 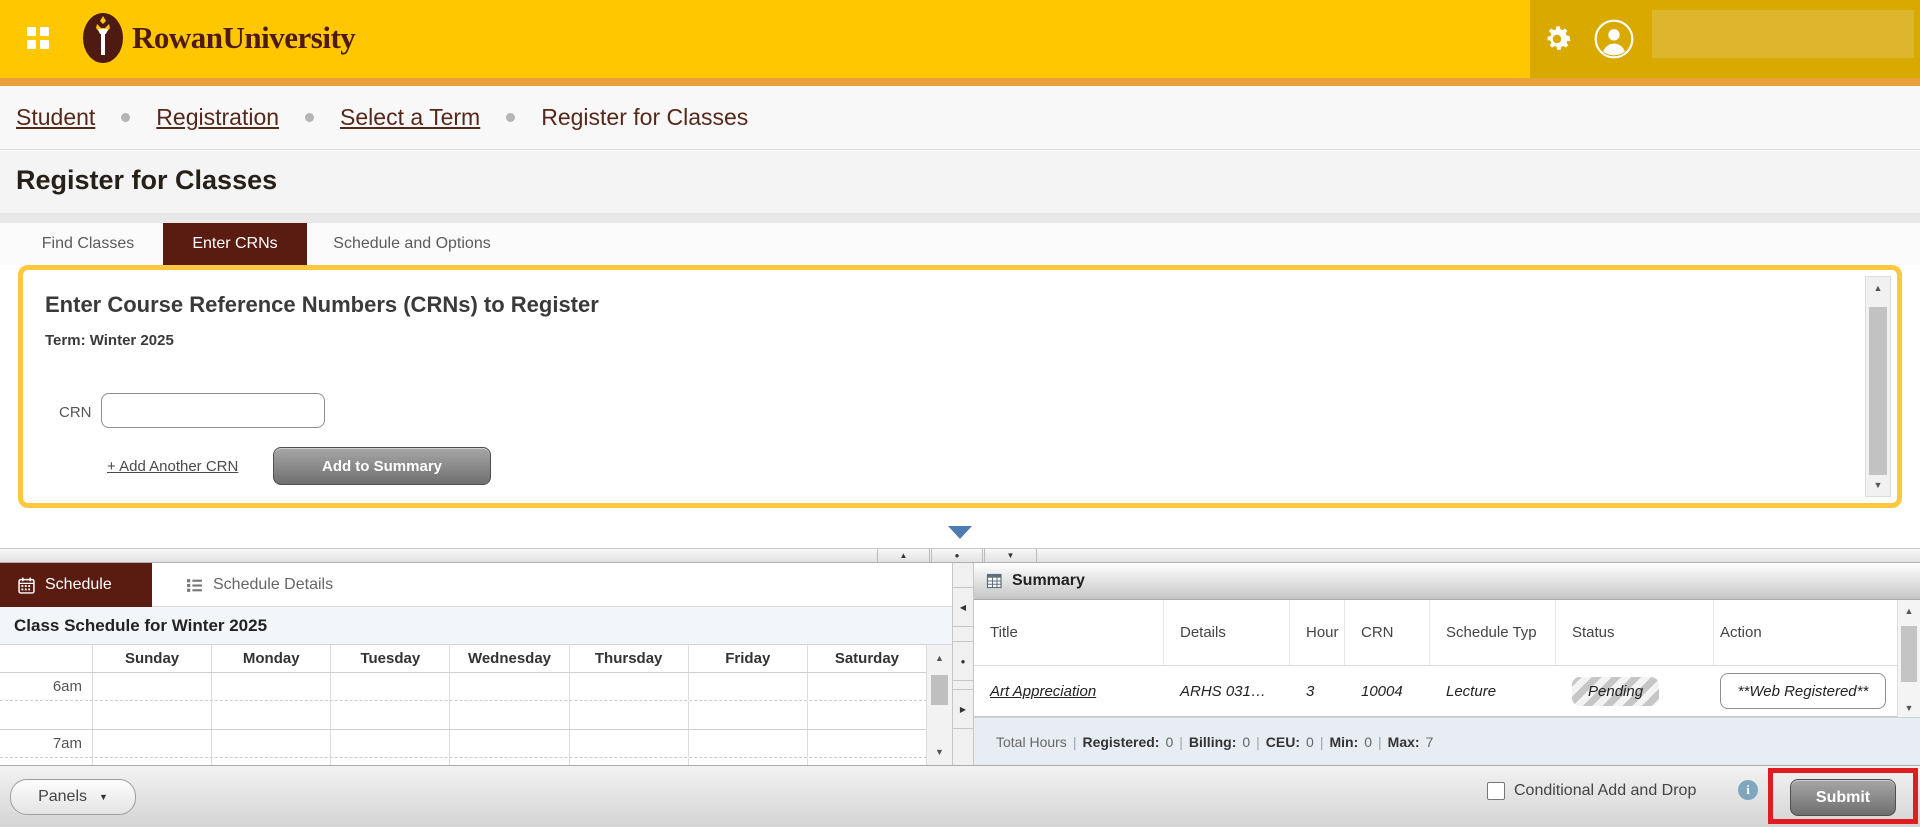 I want to click on user-name-redacted, so click(x=1783, y=34).